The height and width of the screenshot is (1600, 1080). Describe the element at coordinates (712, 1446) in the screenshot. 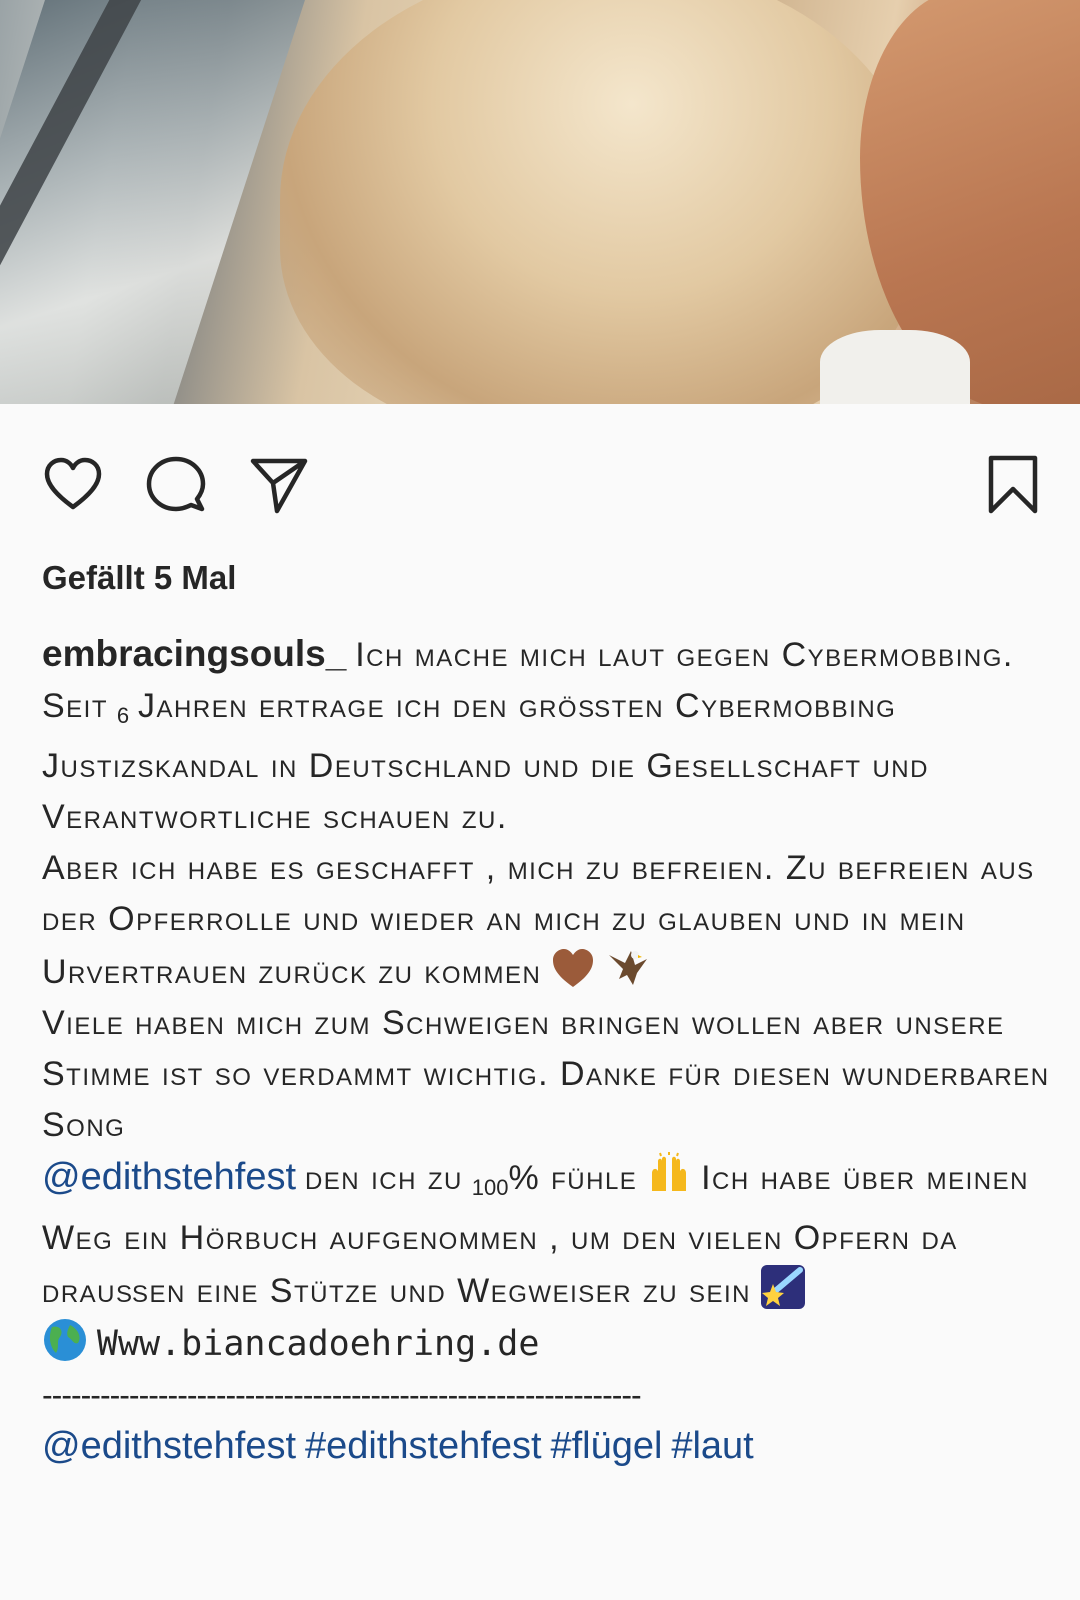

I see `hashtag-laut: #laut` at that location.